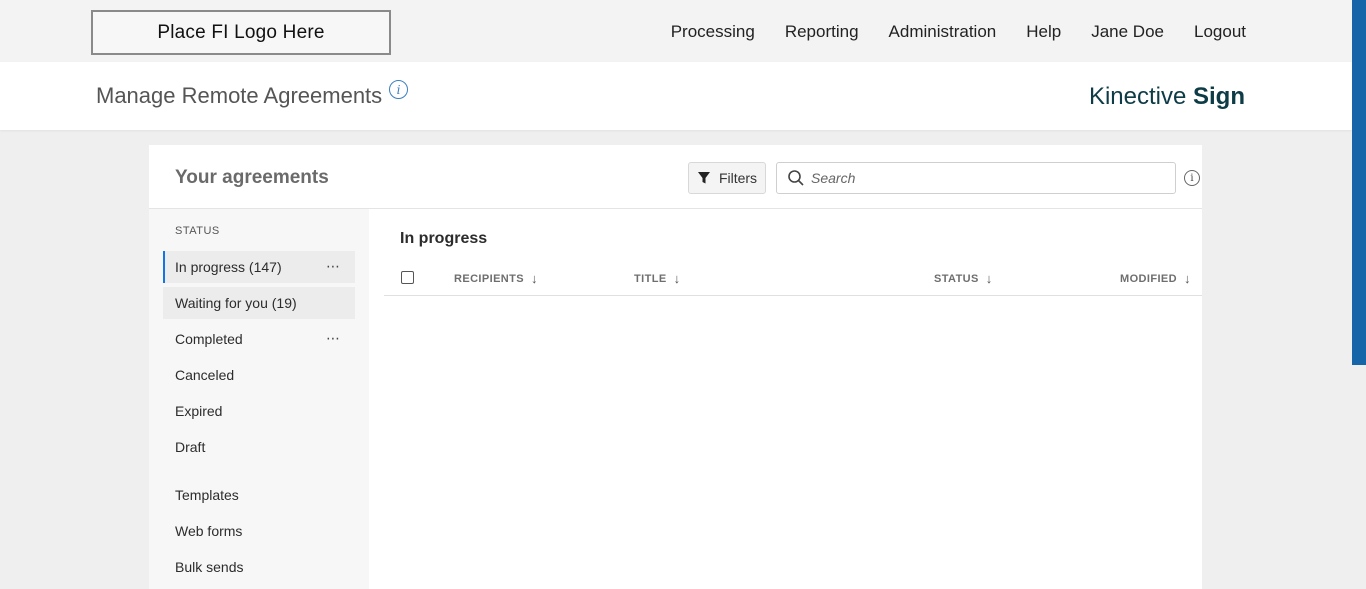  I want to click on page-scrollbar-thumb, so click(1359, 182).